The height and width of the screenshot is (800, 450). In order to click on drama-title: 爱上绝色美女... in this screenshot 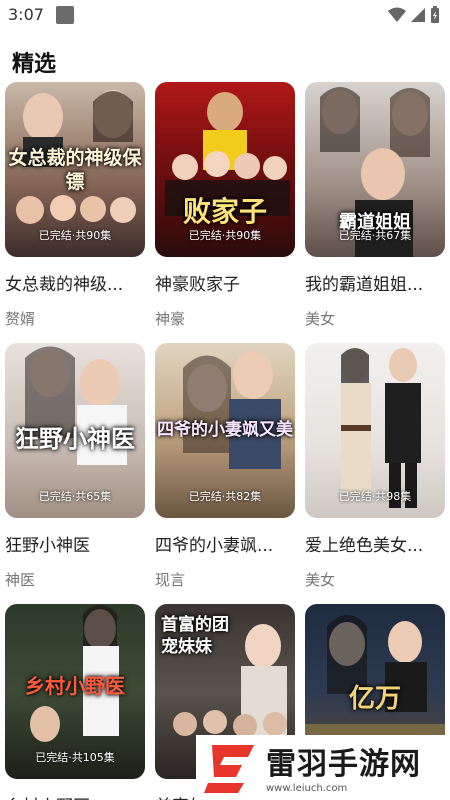, I will do `click(364, 546)`.